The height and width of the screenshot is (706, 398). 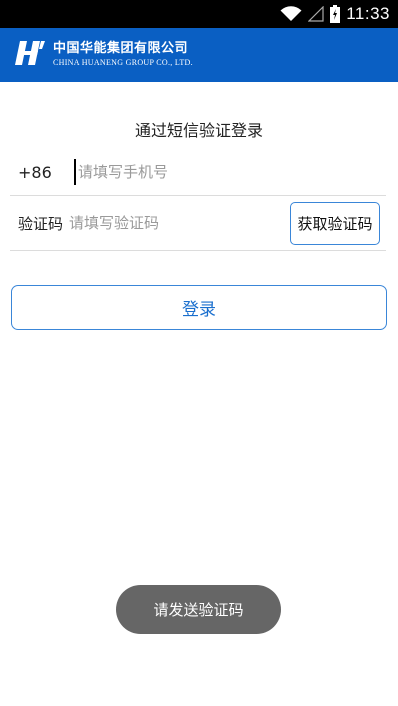 What do you see at coordinates (199, 55) in the screenshot?
I see `app-header: 中国华能集团有限公司 CHINA HUANENG GROUP CO., LTD.` at bounding box center [199, 55].